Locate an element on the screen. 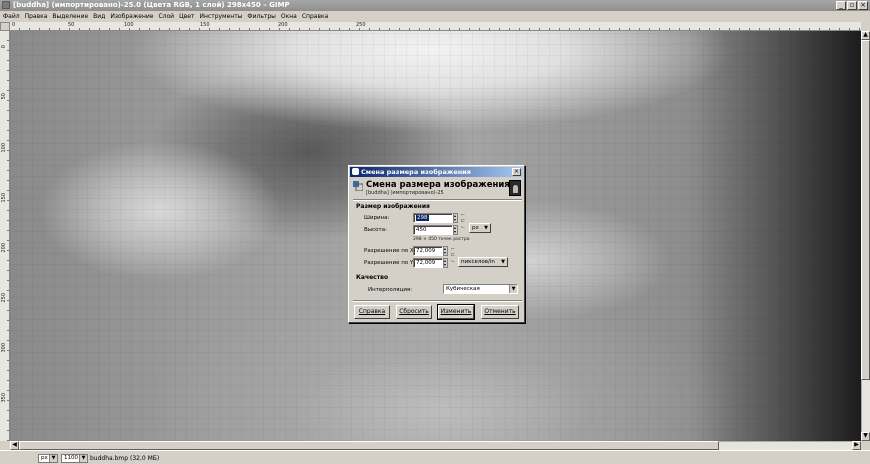  horizontal-ruler: 0 50 100 150 200 250 is located at coordinates (435, 26).